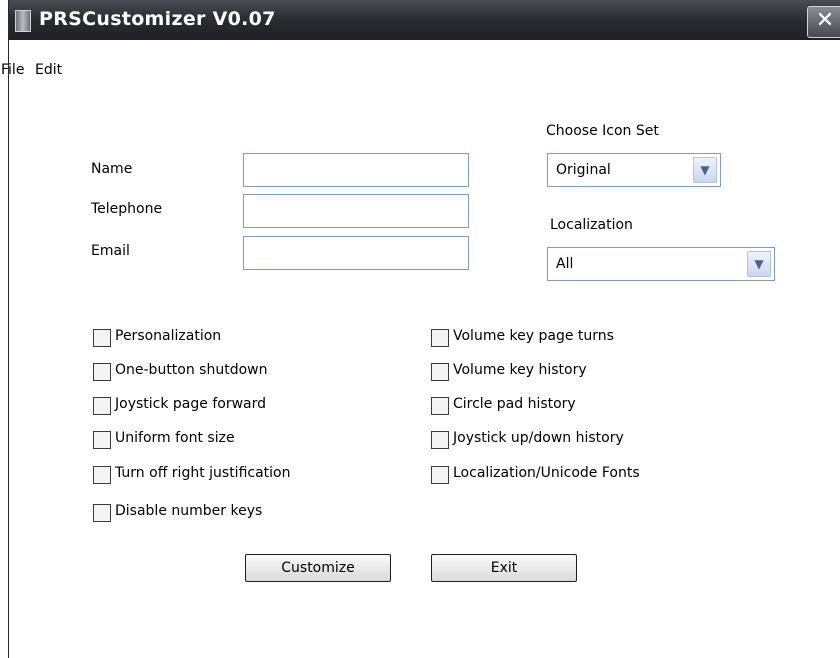  Describe the element at coordinates (110, 251) in the screenshot. I see `email-label: Email` at that location.